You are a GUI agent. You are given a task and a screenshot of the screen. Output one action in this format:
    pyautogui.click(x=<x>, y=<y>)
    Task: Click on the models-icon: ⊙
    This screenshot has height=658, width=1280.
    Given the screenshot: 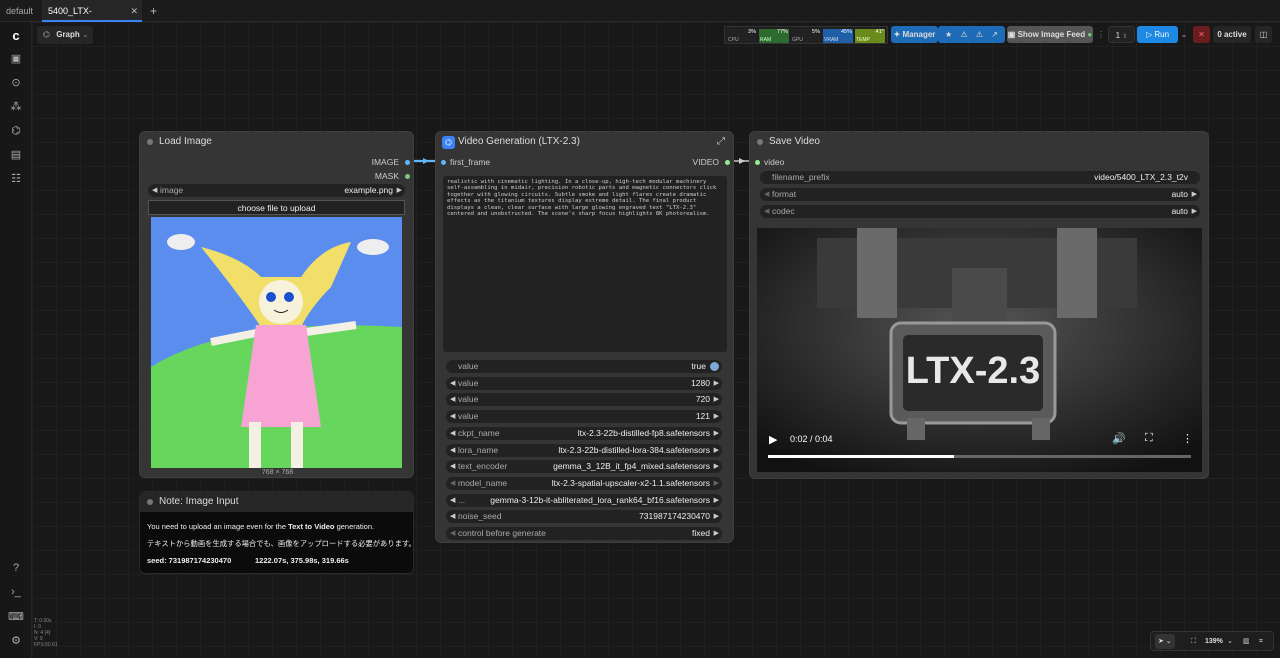 What is the action you would take?
    pyautogui.click(x=16, y=82)
    